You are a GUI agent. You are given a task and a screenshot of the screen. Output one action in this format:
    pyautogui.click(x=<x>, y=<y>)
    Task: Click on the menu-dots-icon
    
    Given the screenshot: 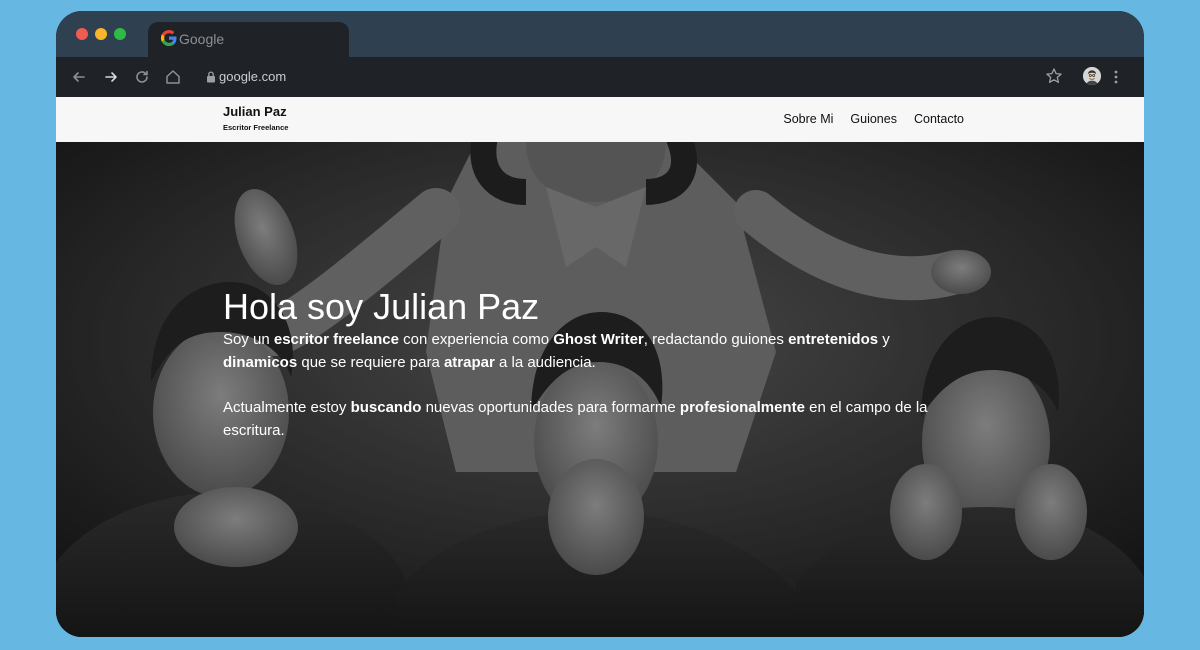 What is the action you would take?
    pyautogui.click(x=1116, y=77)
    